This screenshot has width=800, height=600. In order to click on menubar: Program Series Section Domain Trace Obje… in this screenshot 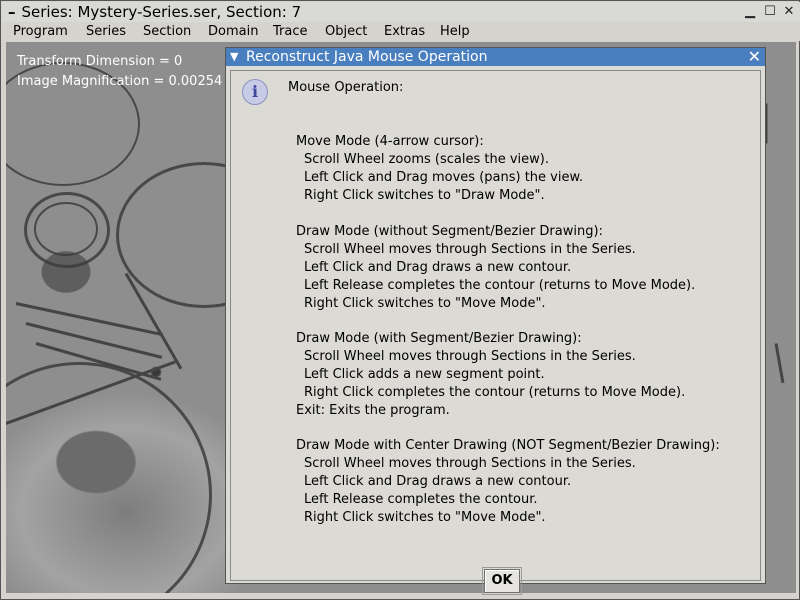, I will do `click(401, 31)`.